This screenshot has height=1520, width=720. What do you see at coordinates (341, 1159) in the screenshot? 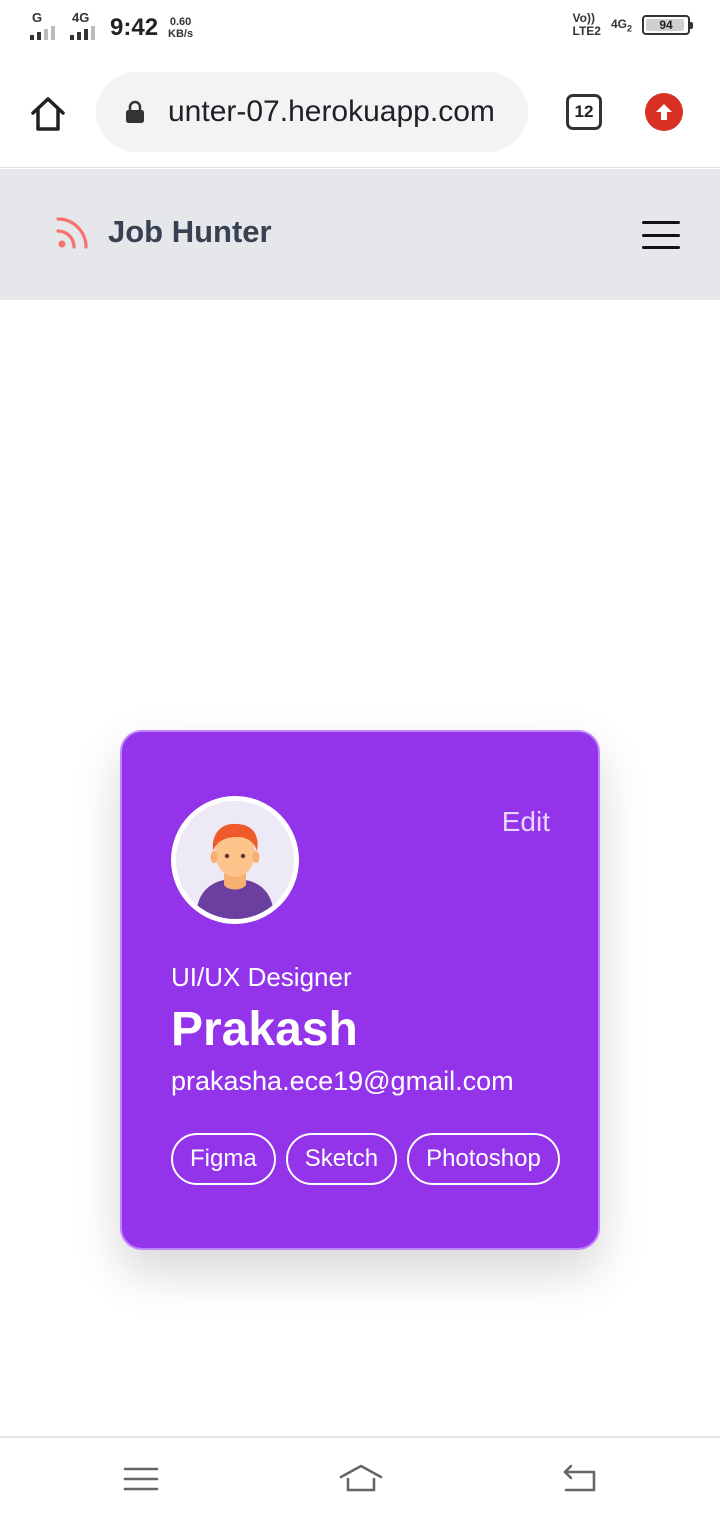
I see `skill-tag: Sketch` at bounding box center [341, 1159].